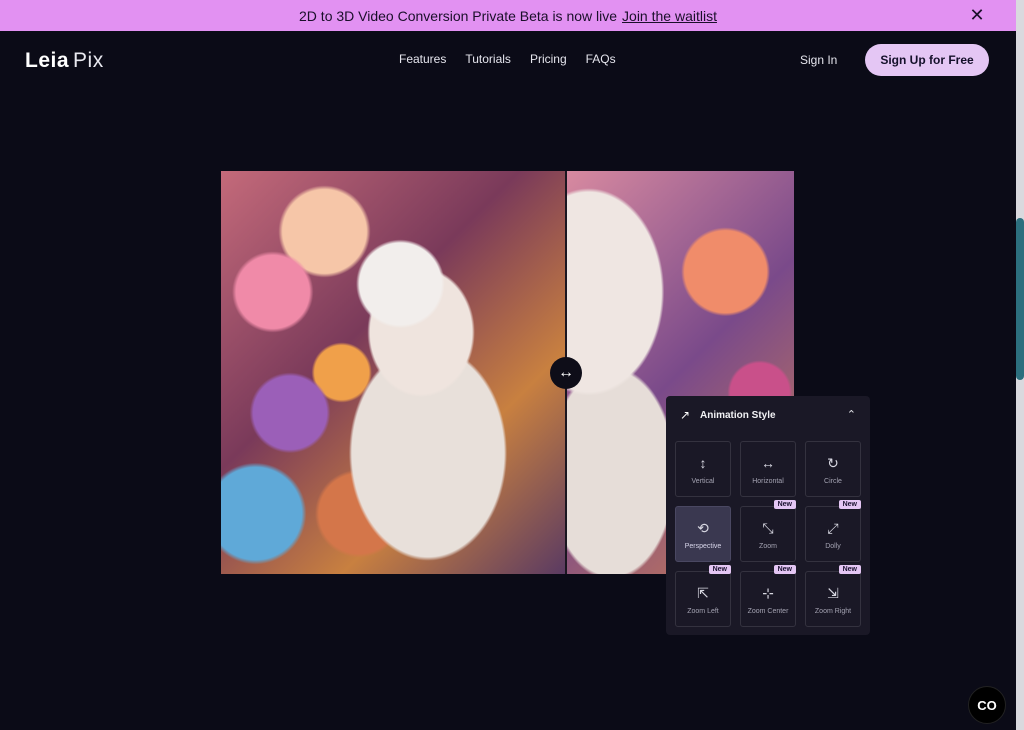 The height and width of the screenshot is (730, 1024). I want to click on option-label: Zoom Left, so click(703, 611).